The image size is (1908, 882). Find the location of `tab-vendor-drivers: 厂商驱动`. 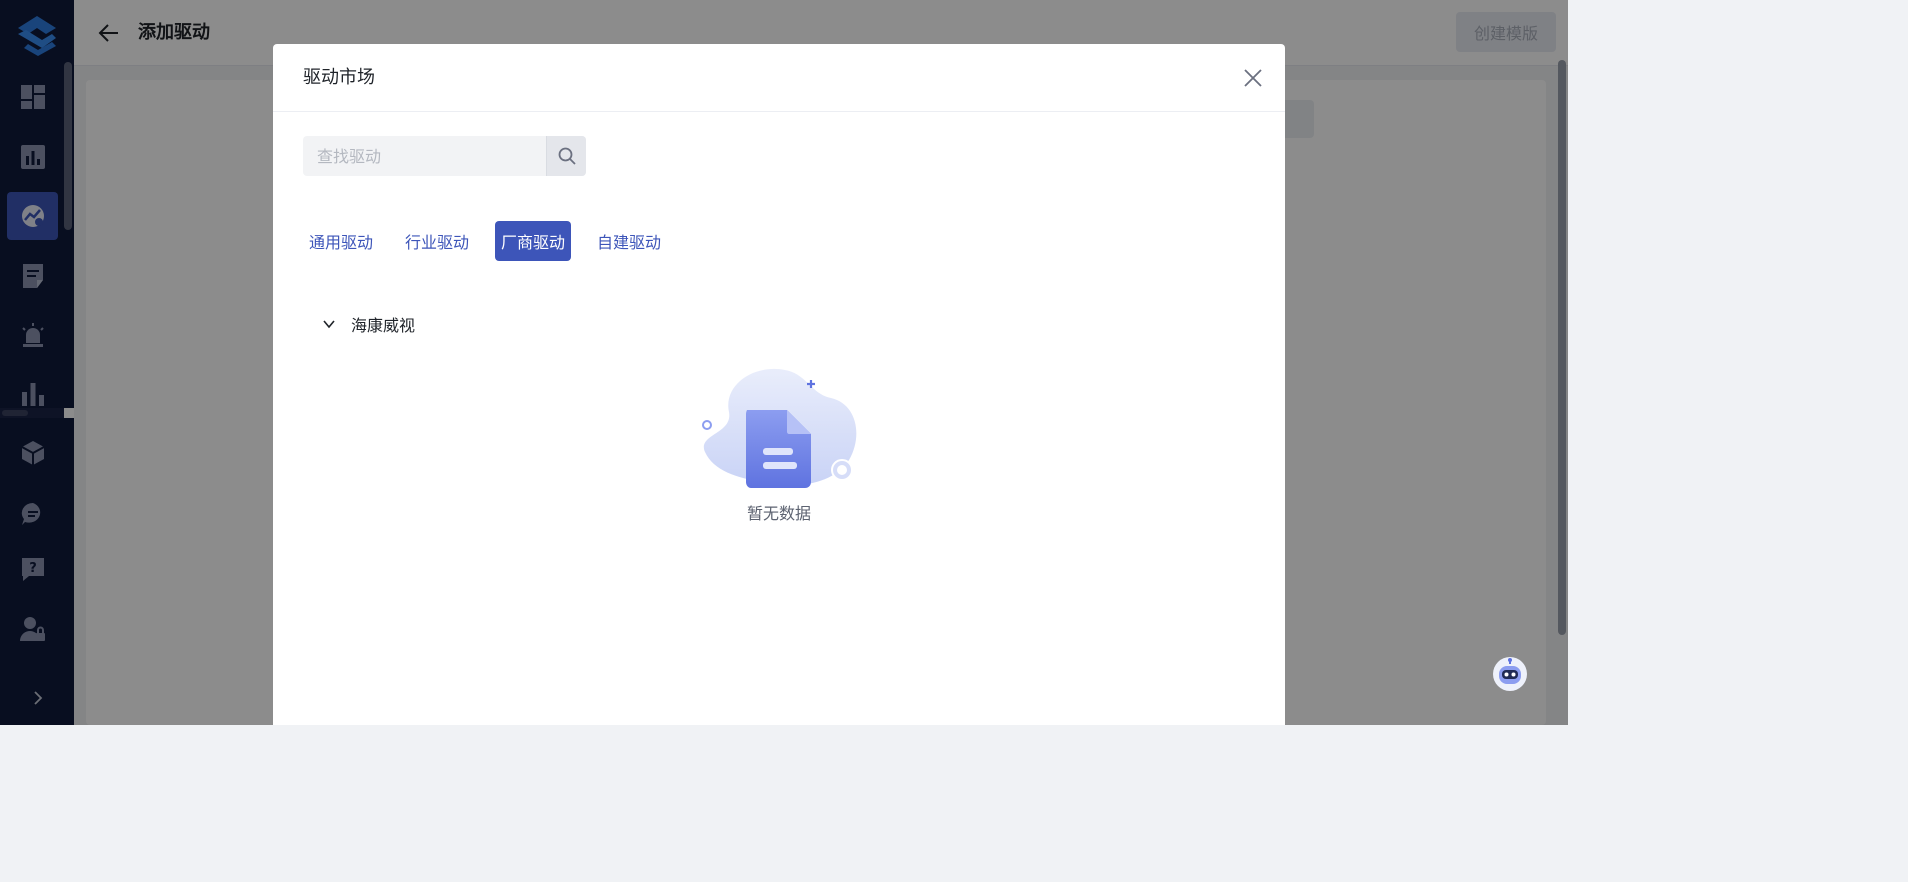

tab-vendor-drivers: 厂商驱动 is located at coordinates (533, 241).